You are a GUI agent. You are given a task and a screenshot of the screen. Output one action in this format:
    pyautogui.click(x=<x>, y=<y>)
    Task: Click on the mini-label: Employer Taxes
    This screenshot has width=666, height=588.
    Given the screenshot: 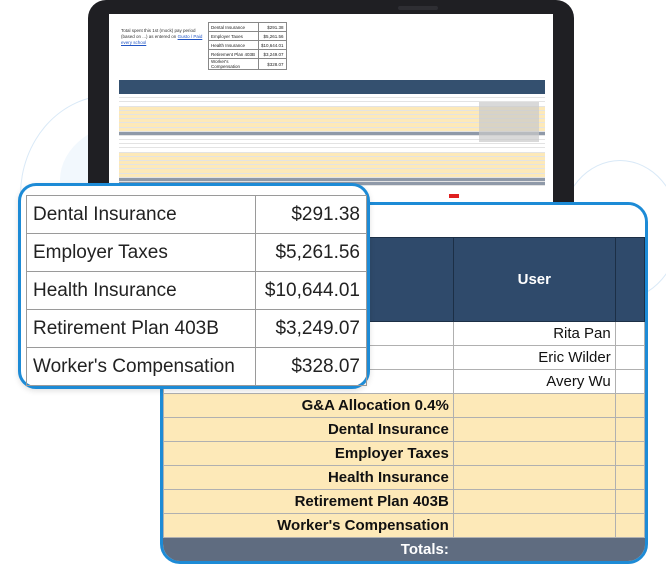 What is the action you would take?
    pyautogui.click(x=233, y=36)
    